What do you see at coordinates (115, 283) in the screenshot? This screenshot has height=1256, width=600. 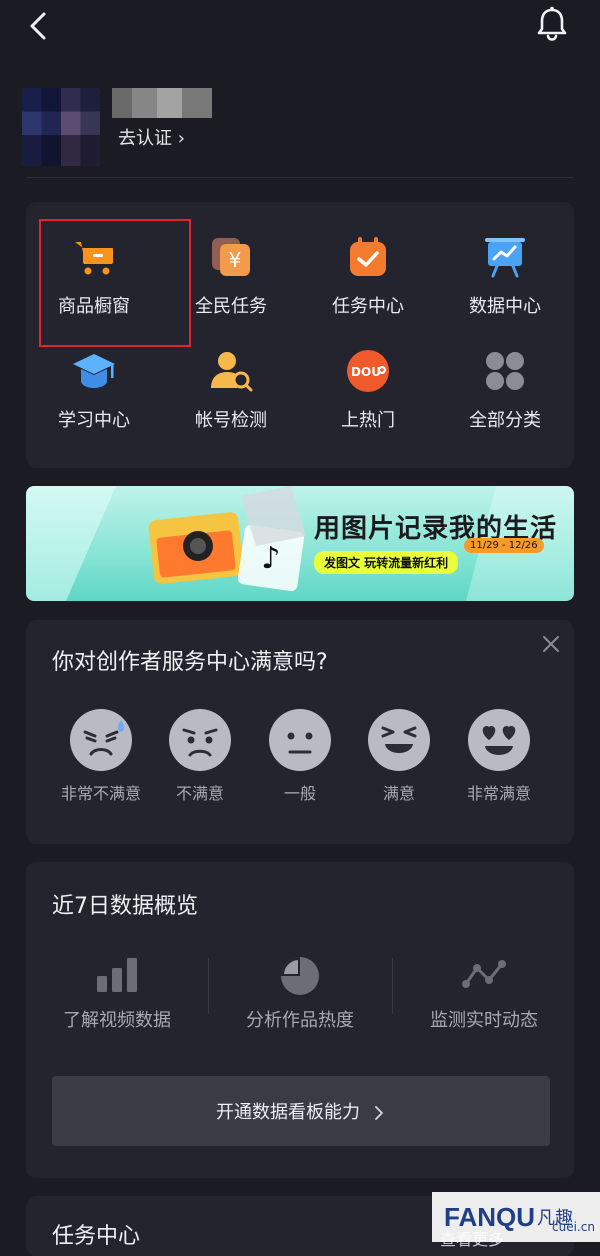 I see `highlight-box` at bounding box center [115, 283].